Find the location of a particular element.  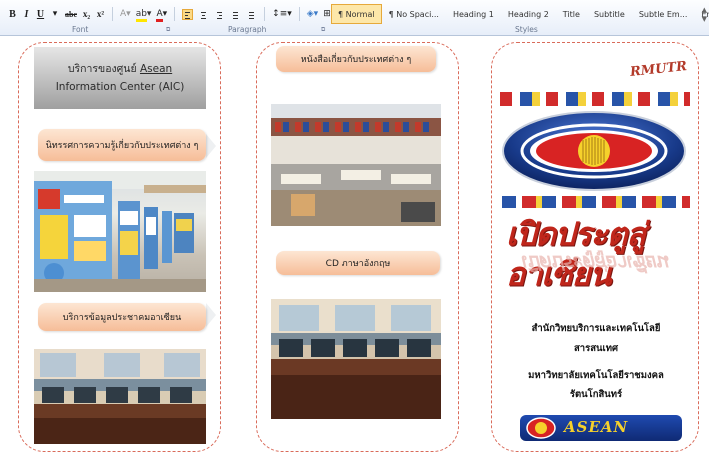

exhibition-button: นิทรรศการความรู้เกี่ยวกับประเทศต่าง ๆ is located at coordinates (122, 145).